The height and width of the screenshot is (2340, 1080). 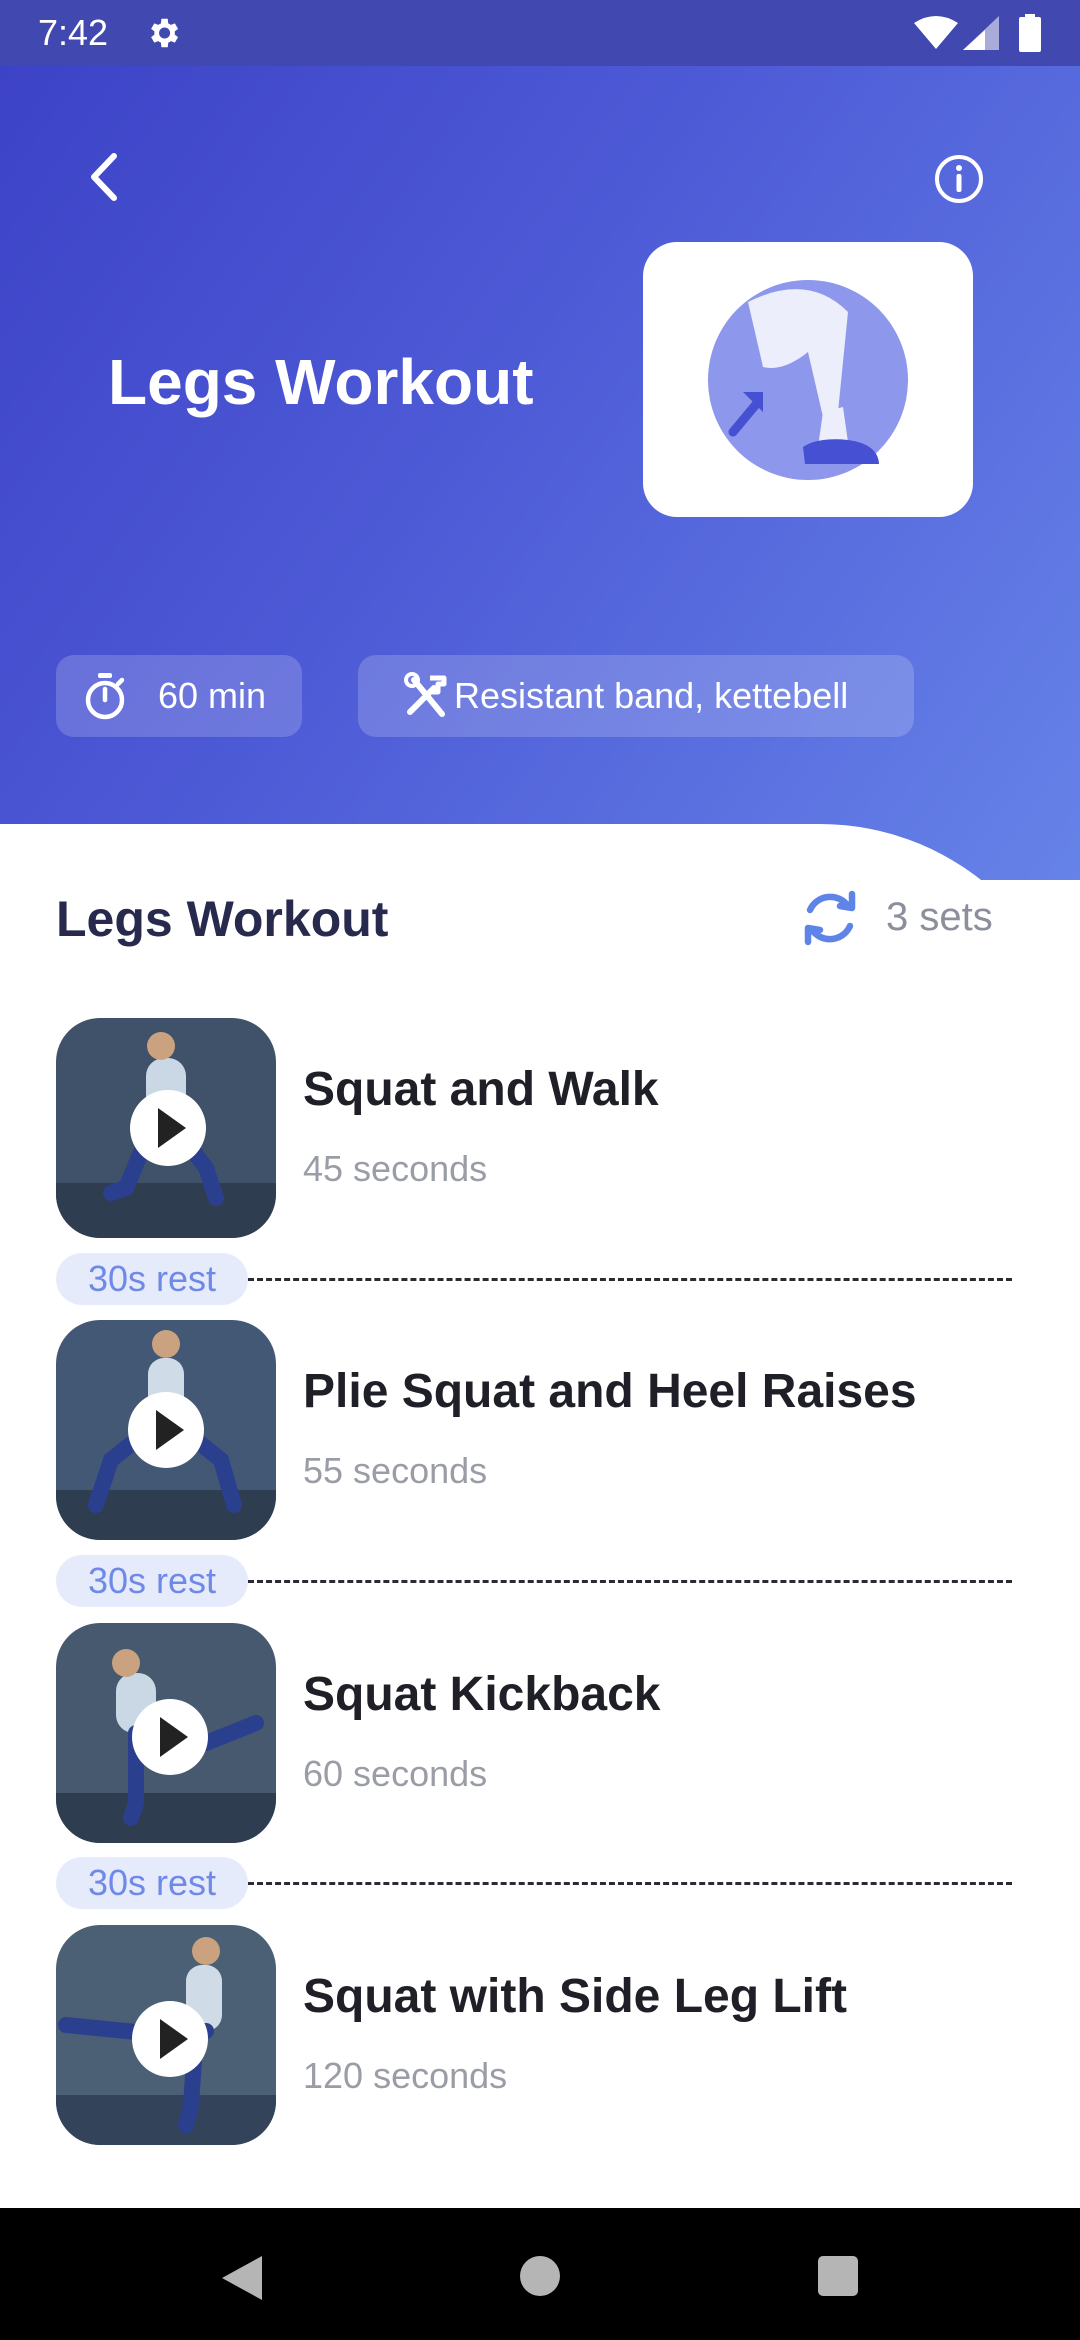 I want to click on duration-chip: 60 min, so click(x=179, y=696).